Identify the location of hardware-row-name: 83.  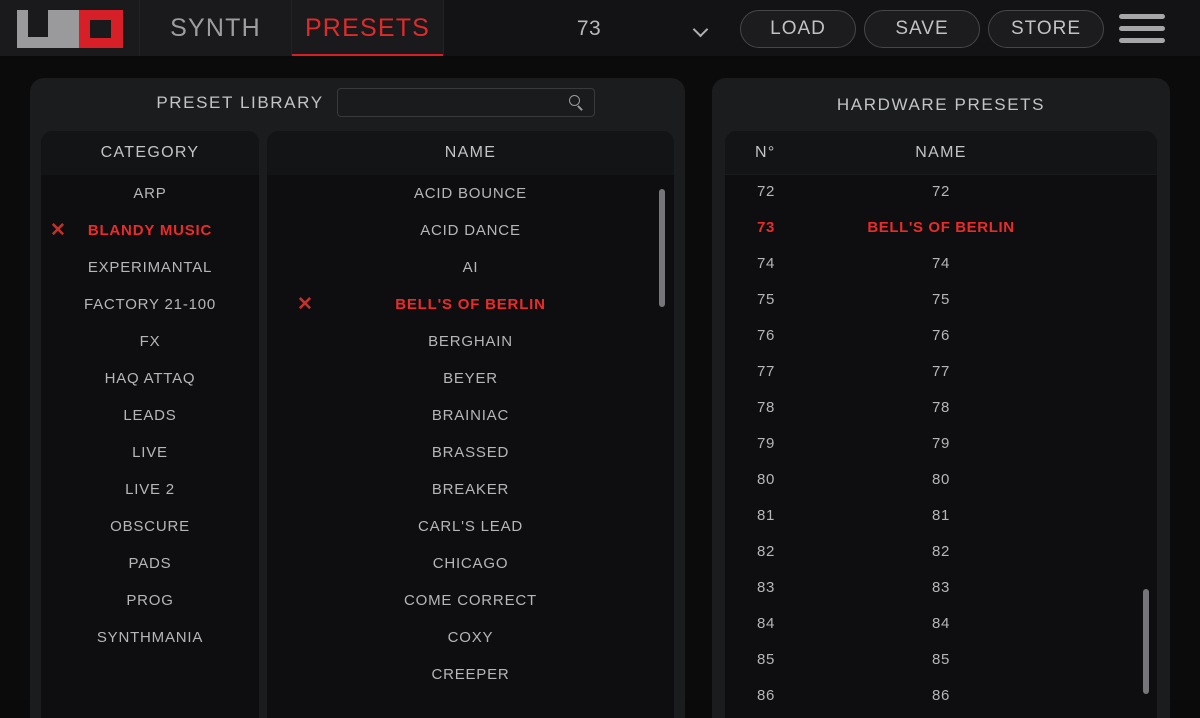
(941, 587).